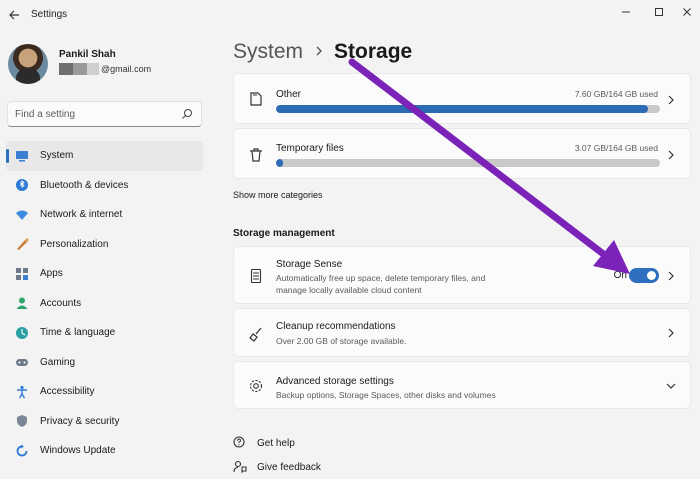  I want to click on privacy-icon, so click(22, 421).